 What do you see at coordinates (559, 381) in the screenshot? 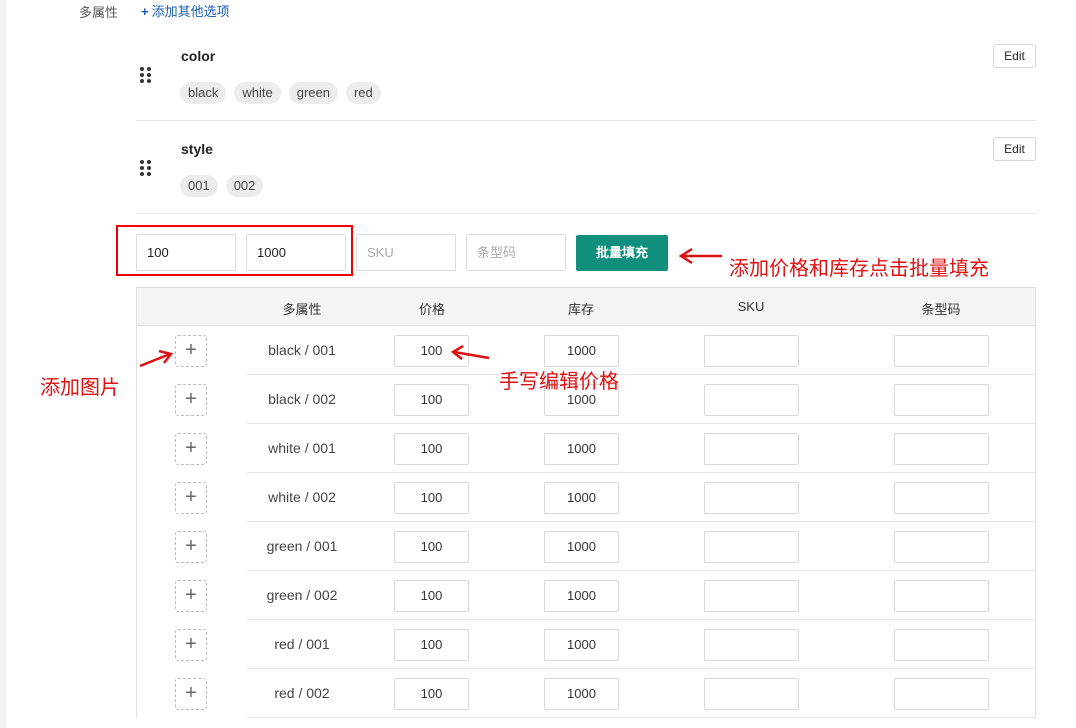
I see `annotation-manual-edit: 手写编辑价格` at bounding box center [559, 381].